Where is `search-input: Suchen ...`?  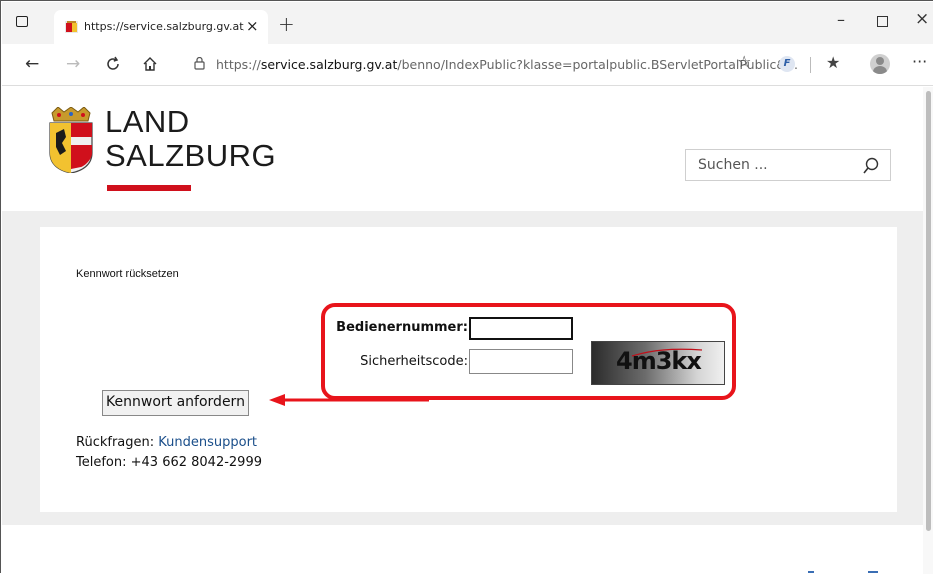 search-input: Suchen ... is located at coordinates (733, 165).